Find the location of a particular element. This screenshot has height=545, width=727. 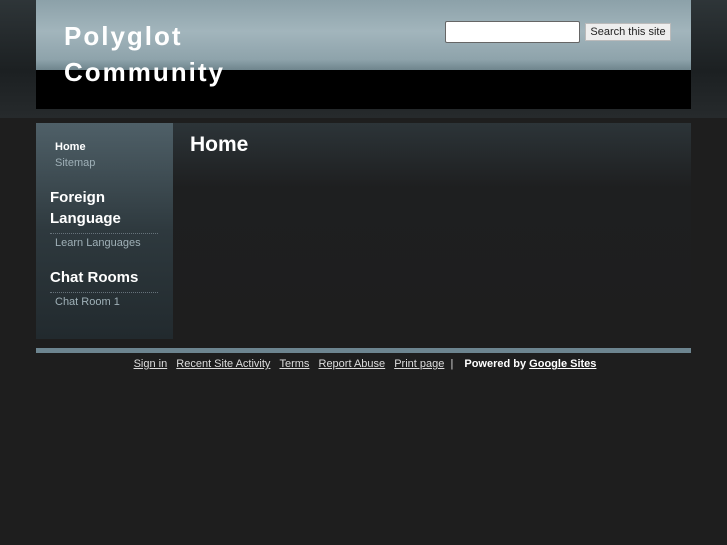

powered-by: Powered by Google Sites is located at coordinates (530, 364).